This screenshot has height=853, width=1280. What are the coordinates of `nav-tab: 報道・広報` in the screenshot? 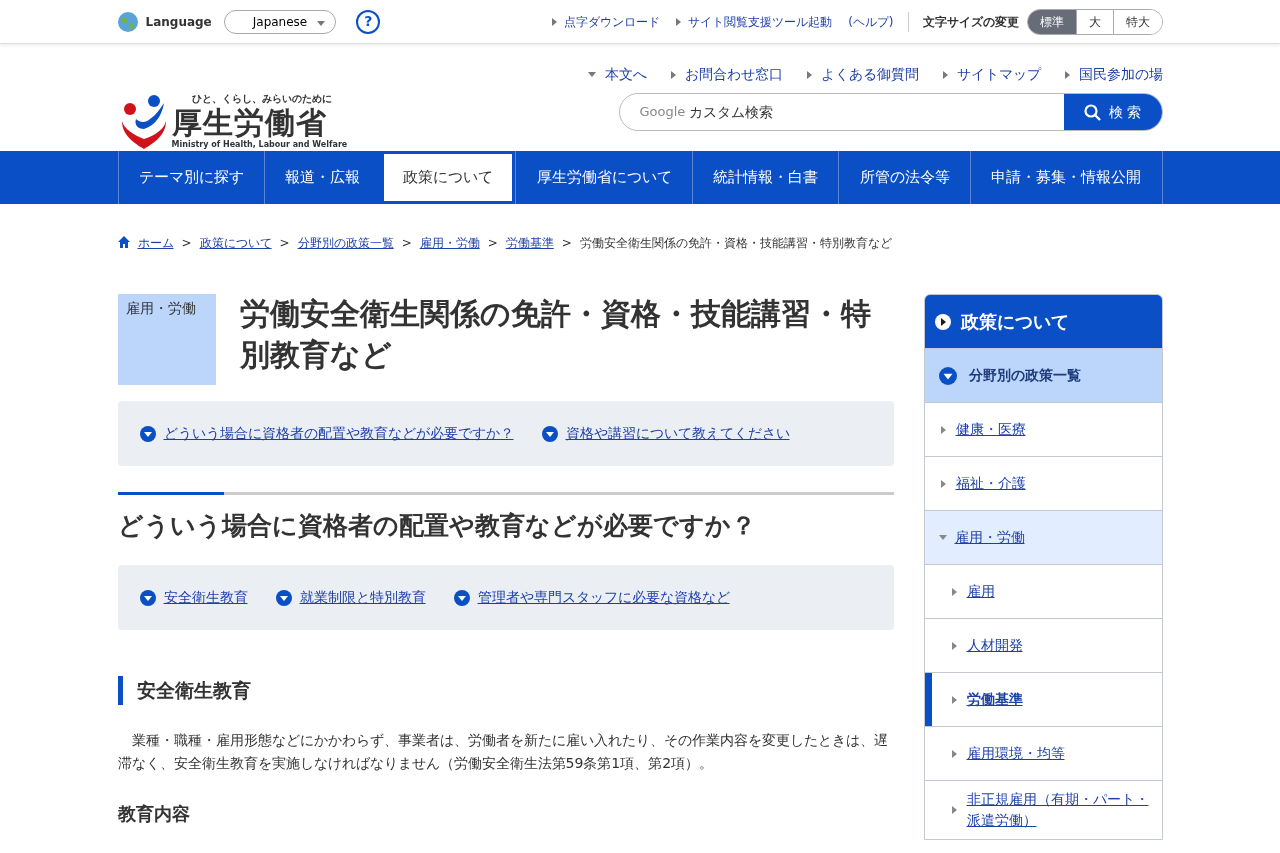 It's located at (322, 177).